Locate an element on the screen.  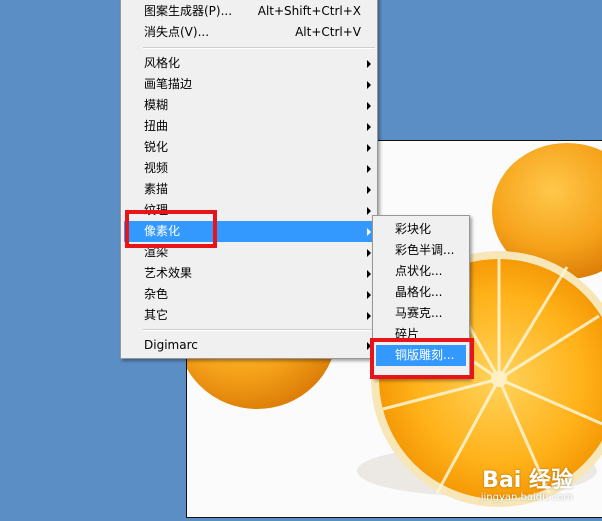
menu-item-other: 其它 is located at coordinates (249, 315).